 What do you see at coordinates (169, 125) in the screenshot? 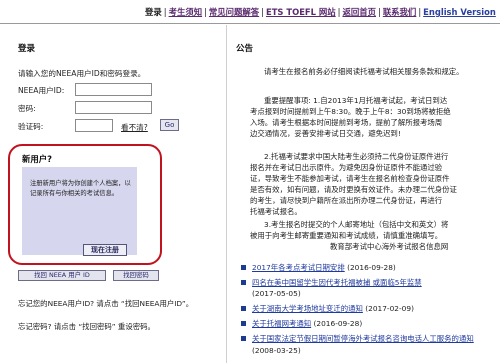
I see `go-button: Go` at bounding box center [169, 125].